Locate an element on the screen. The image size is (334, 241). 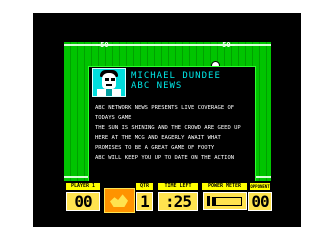
reporter-portrait is located at coordinates (109, 82).